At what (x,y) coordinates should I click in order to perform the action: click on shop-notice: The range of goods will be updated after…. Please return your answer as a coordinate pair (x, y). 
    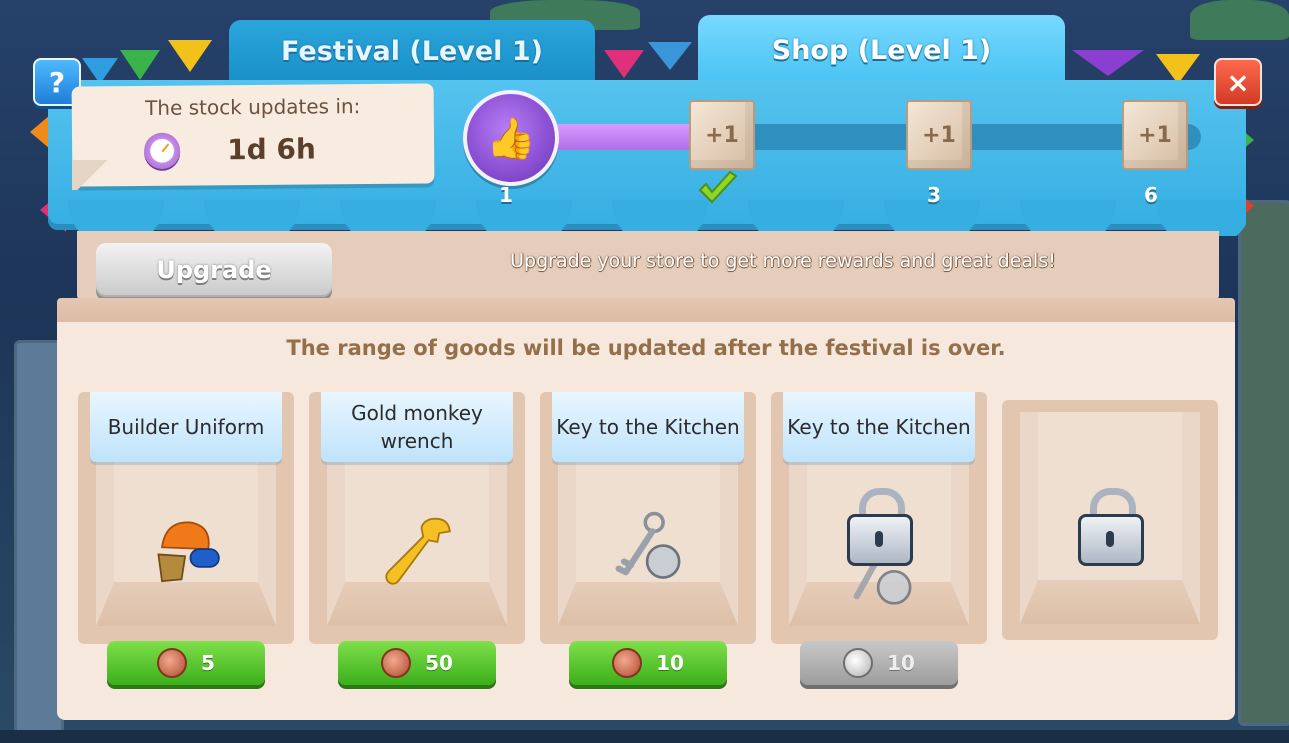
    Looking at the image, I should click on (646, 348).